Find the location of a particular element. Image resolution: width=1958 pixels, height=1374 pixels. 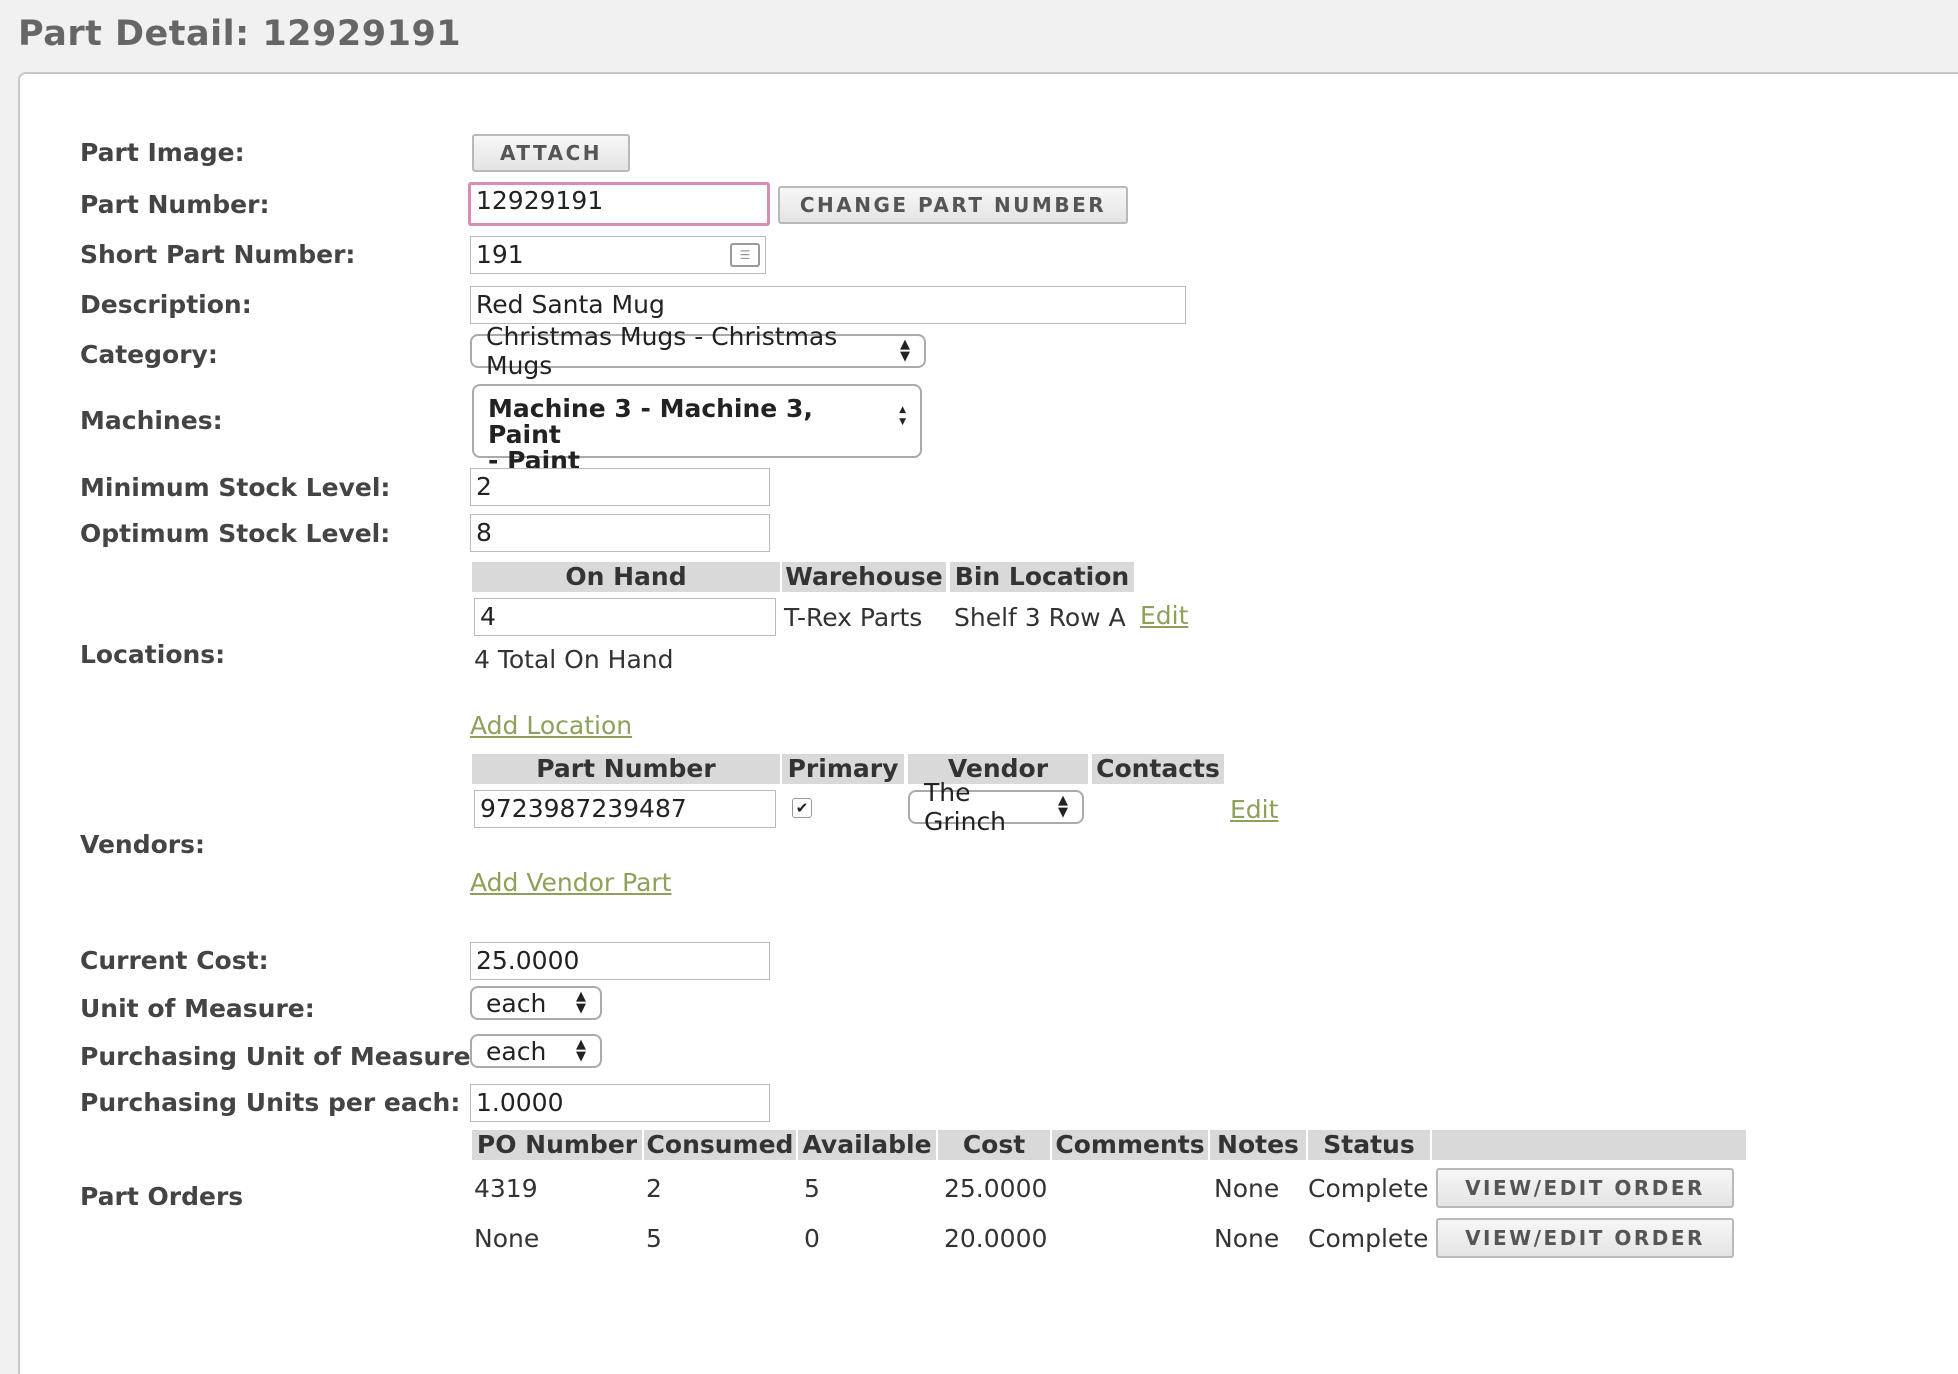

order-po-cell: 4319 is located at coordinates (506, 1188).